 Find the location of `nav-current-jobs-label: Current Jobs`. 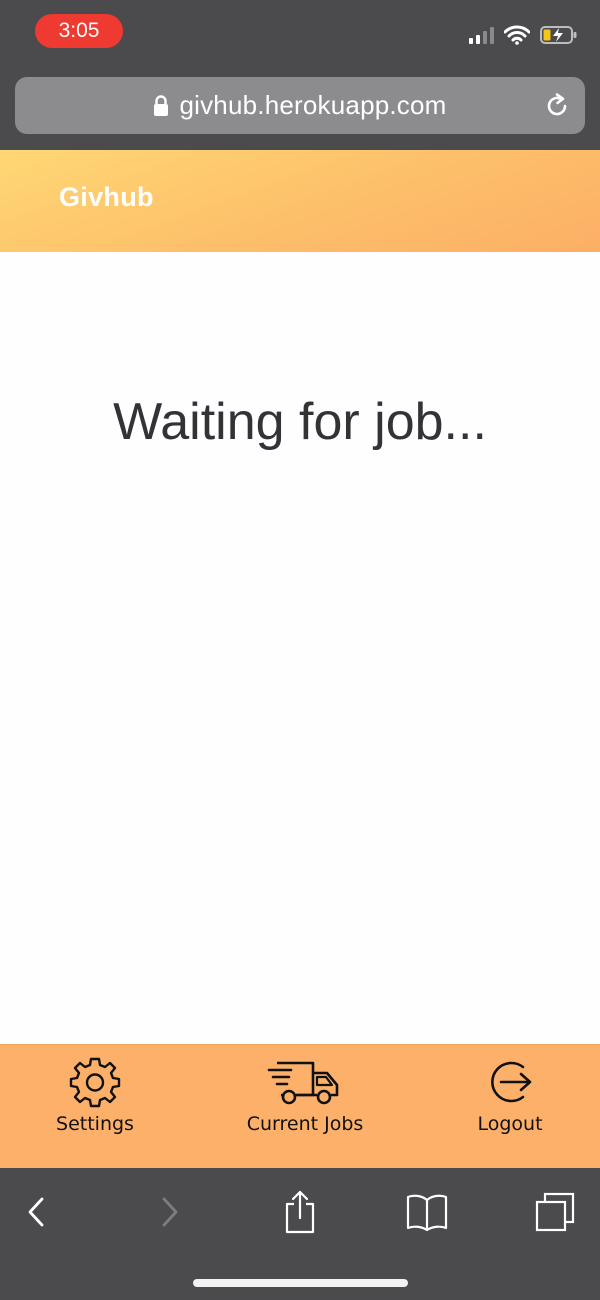

nav-current-jobs-label: Current Jobs is located at coordinates (305, 1124).